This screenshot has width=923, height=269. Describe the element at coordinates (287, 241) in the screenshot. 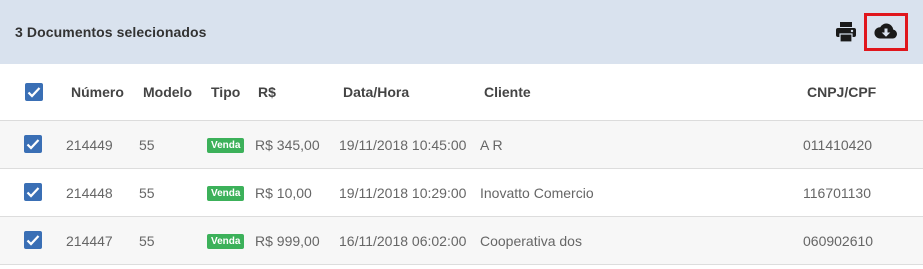

I see `cell-valor: R$ 999,00` at that location.